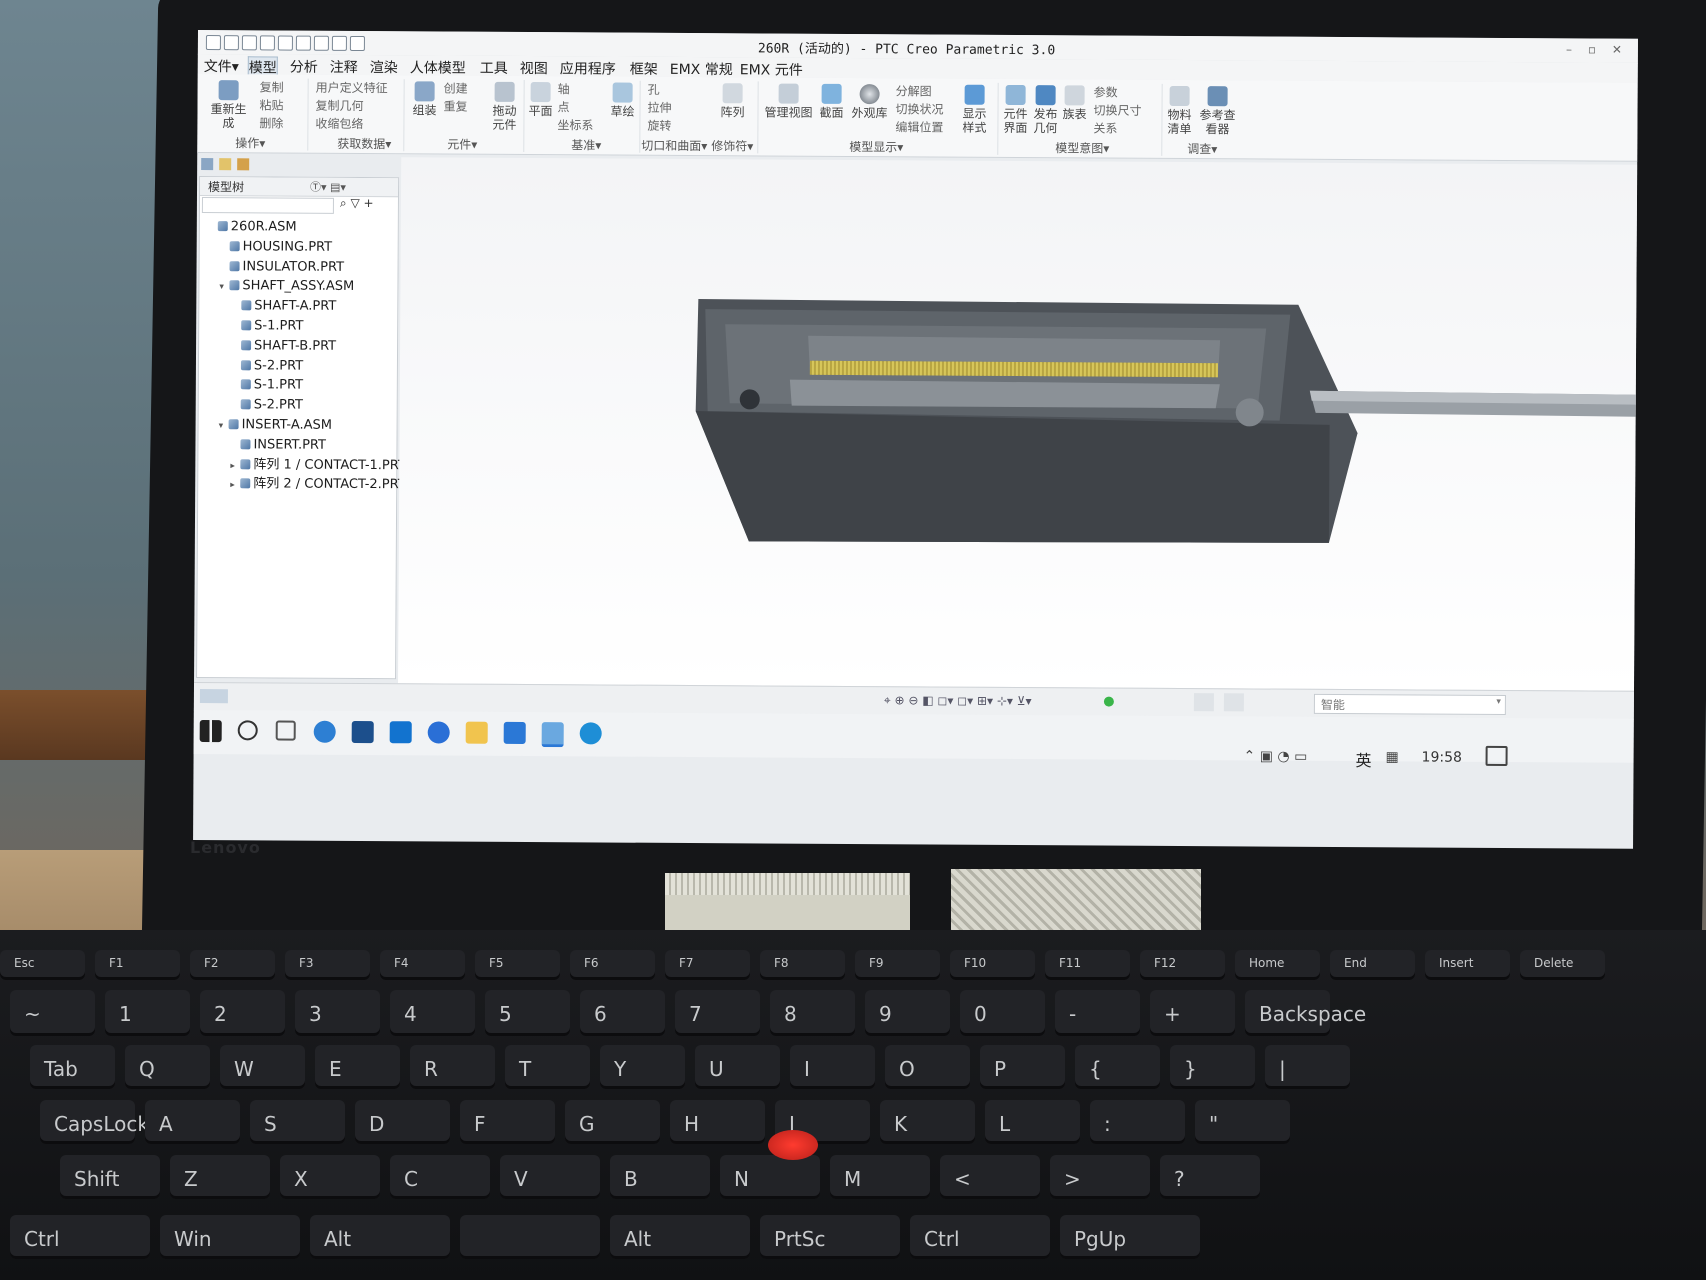 This screenshot has width=1706, height=1280. Describe the element at coordinates (974, 109) in the screenshot. I see `display-style-button: 显示样式` at that location.